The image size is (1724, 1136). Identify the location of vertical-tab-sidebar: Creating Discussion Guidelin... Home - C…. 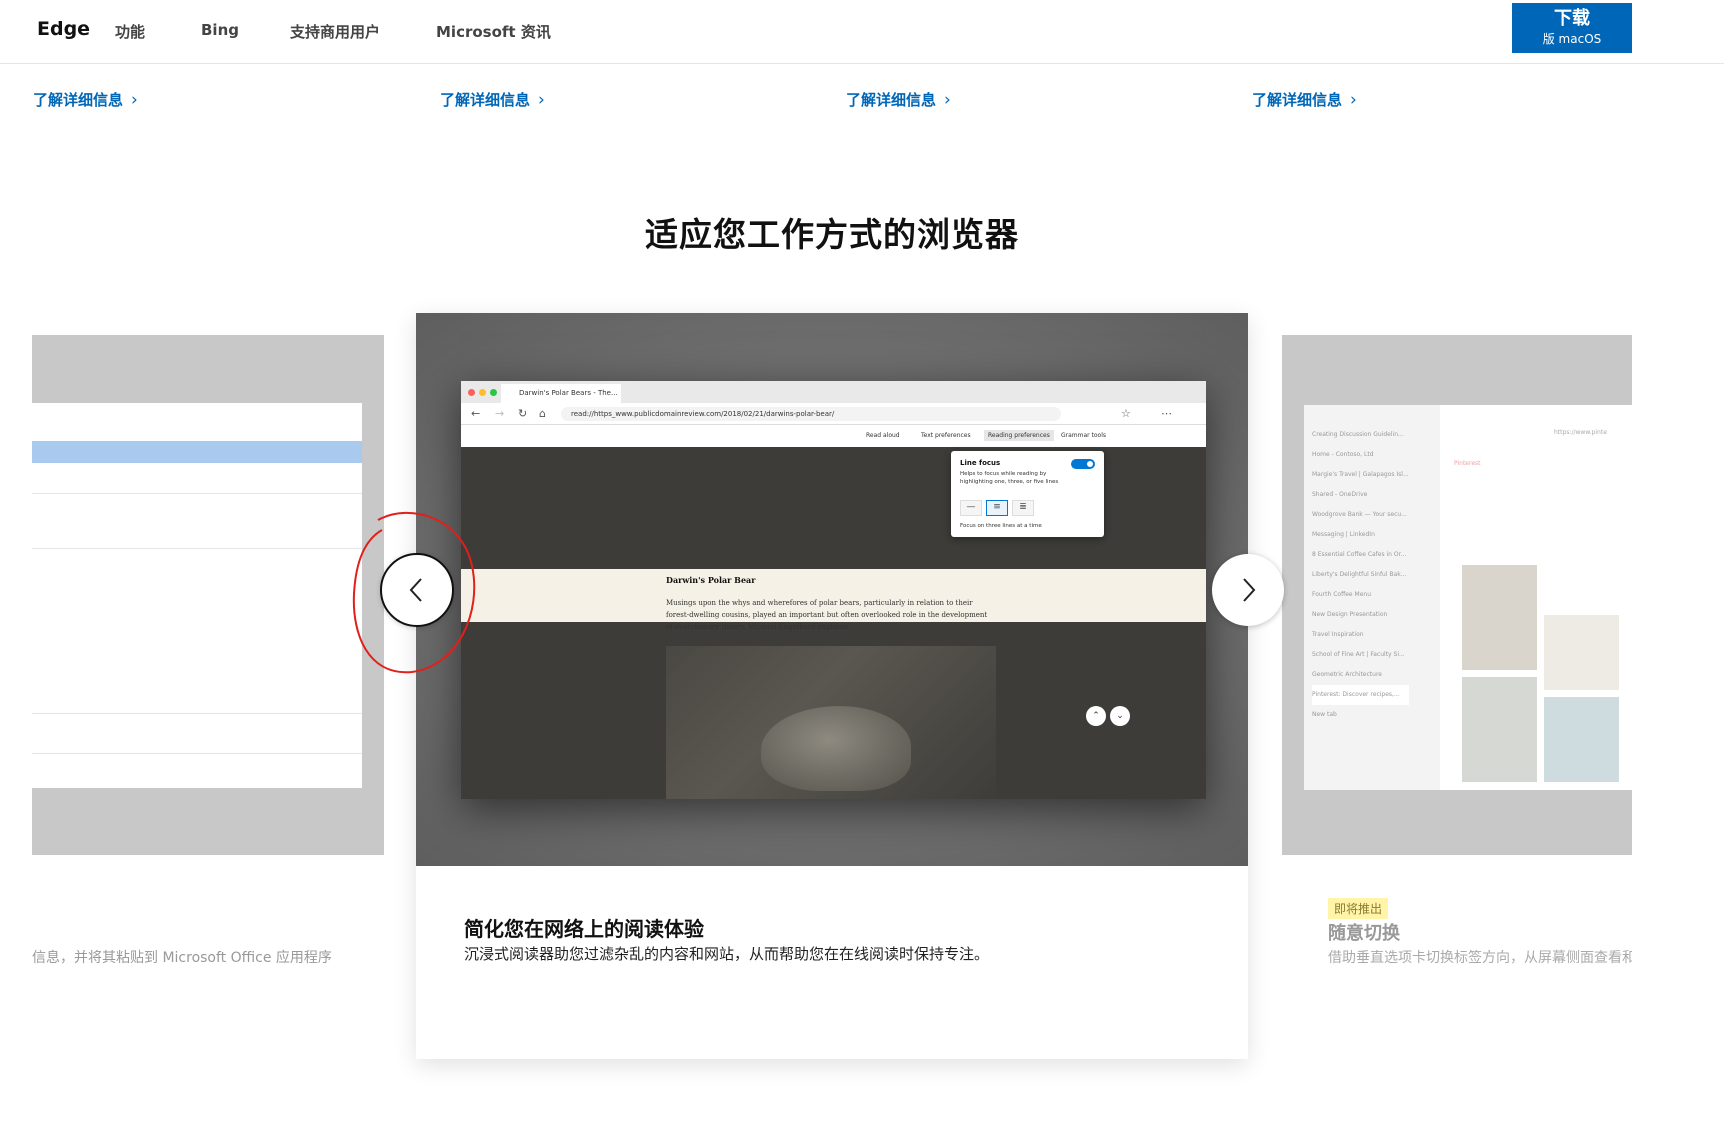
(1372, 597).